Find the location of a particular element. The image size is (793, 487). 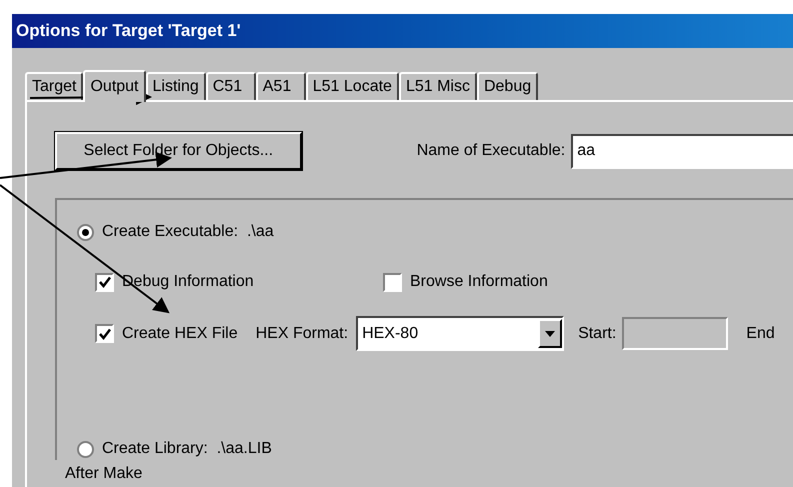

tab: Output is located at coordinates (114, 86).